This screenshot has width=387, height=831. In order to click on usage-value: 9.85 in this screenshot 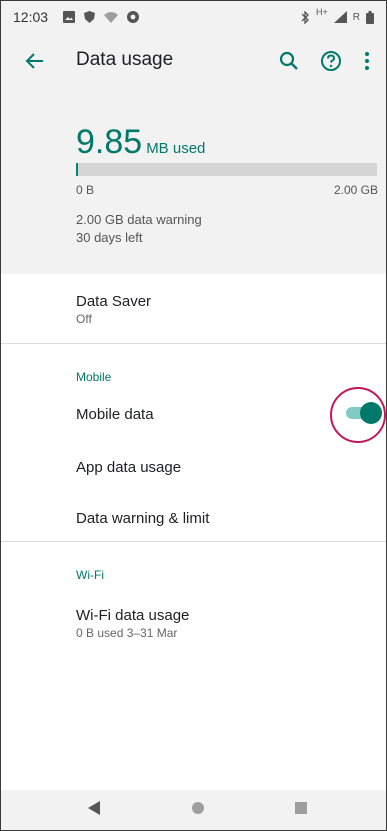, I will do `click(109, 142)`.